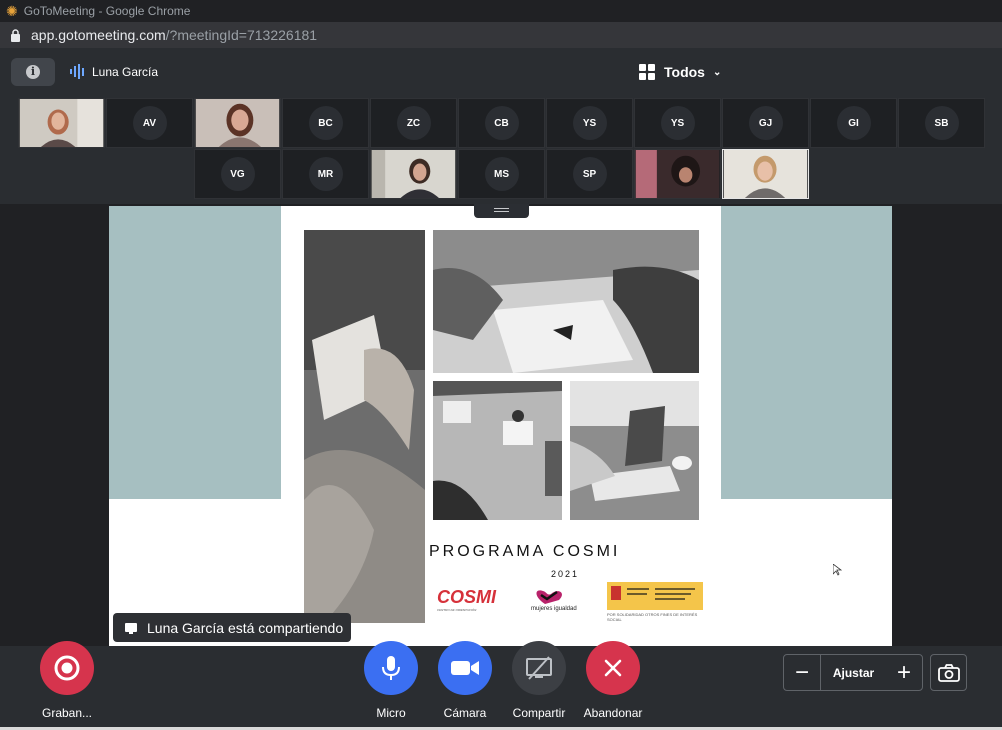  What do you see at coordinates (806, 352) in the screenshot?
I see `slide-panel-right` at bounding box center [806, 352].